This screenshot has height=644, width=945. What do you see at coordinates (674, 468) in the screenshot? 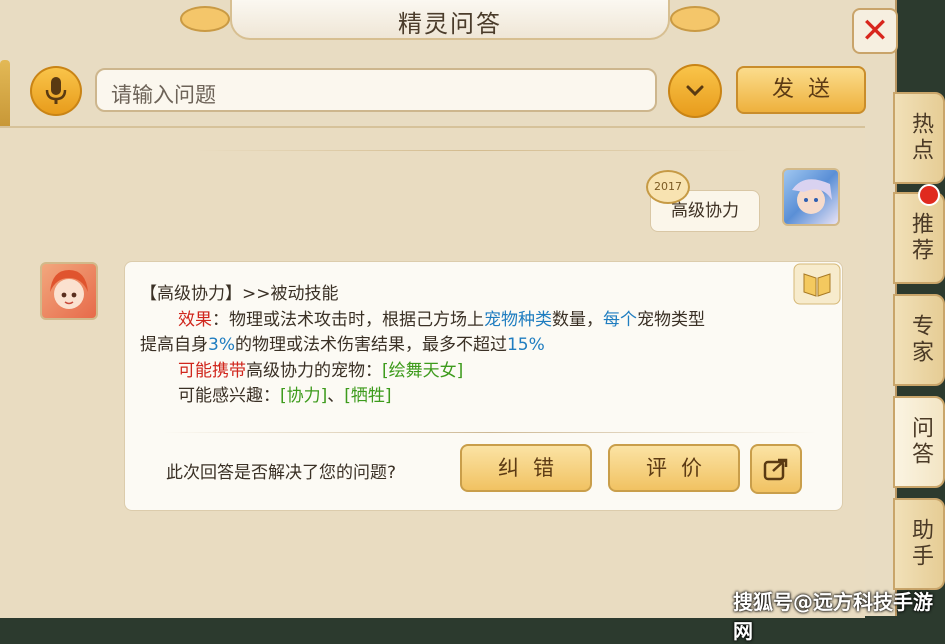
I see `rate-button: 评价` at bounding box center [674, 468].